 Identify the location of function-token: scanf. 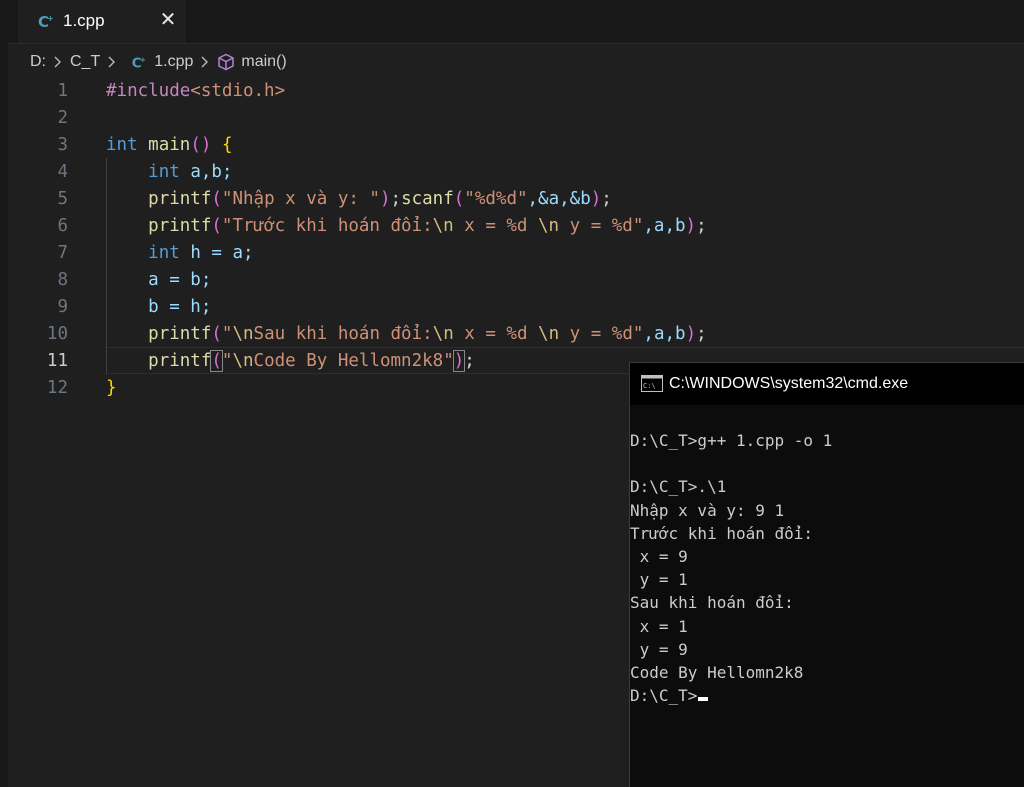
(427, 199).